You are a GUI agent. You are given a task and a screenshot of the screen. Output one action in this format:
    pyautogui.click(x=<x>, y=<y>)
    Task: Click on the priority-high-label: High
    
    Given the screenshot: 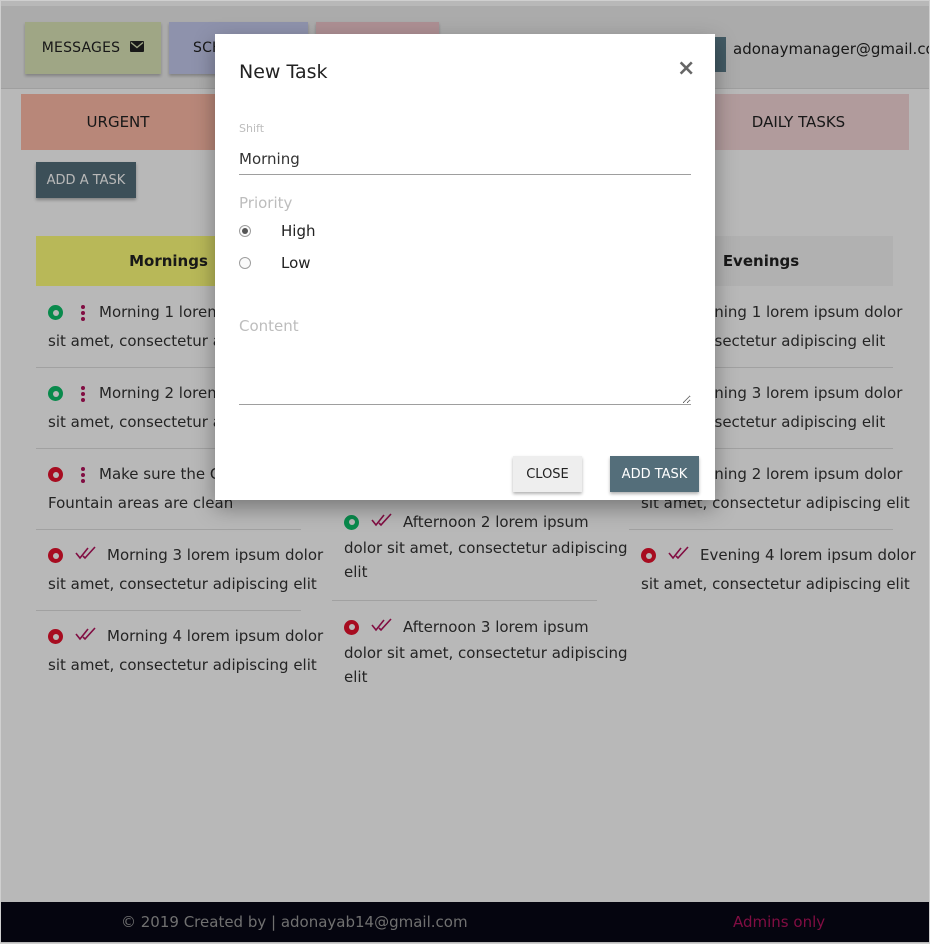 What is the action you would take?
    pyautogui.click(x=298, y=231)
    